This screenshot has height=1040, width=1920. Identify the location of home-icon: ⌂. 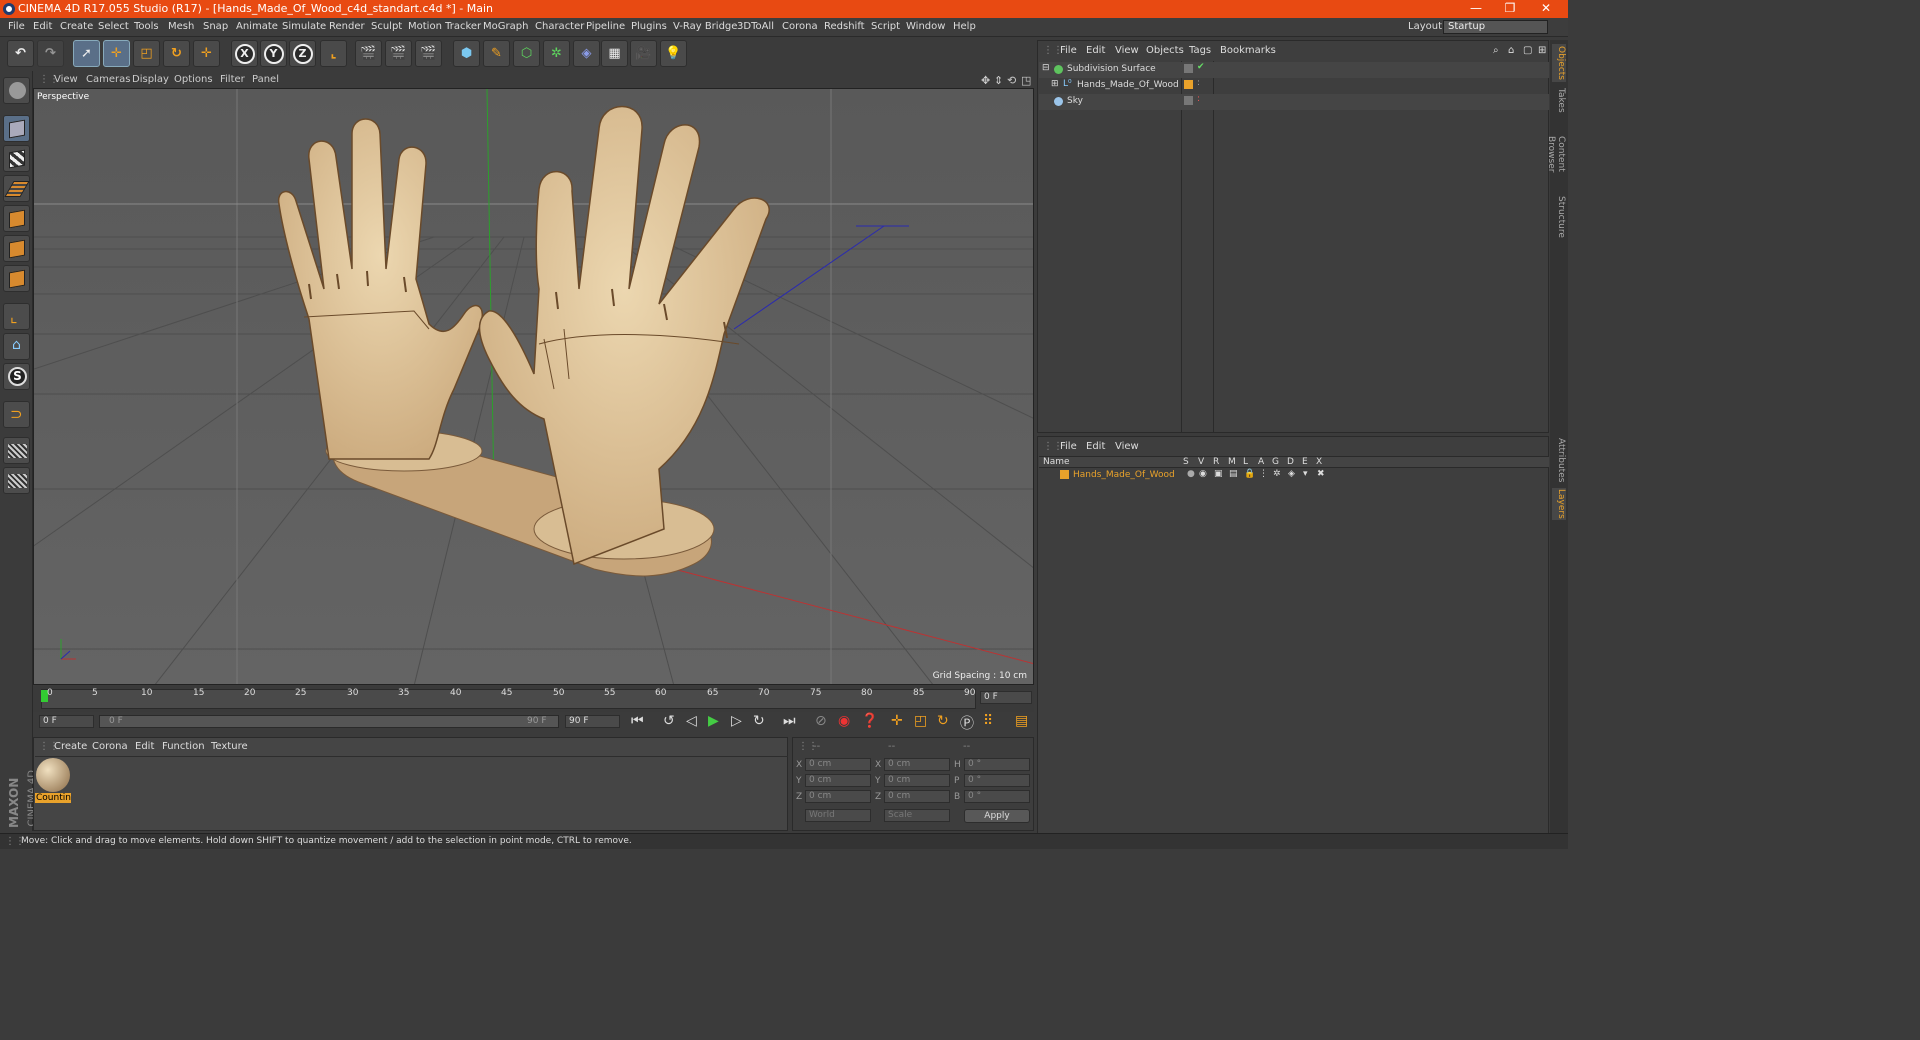
(1511, 50).